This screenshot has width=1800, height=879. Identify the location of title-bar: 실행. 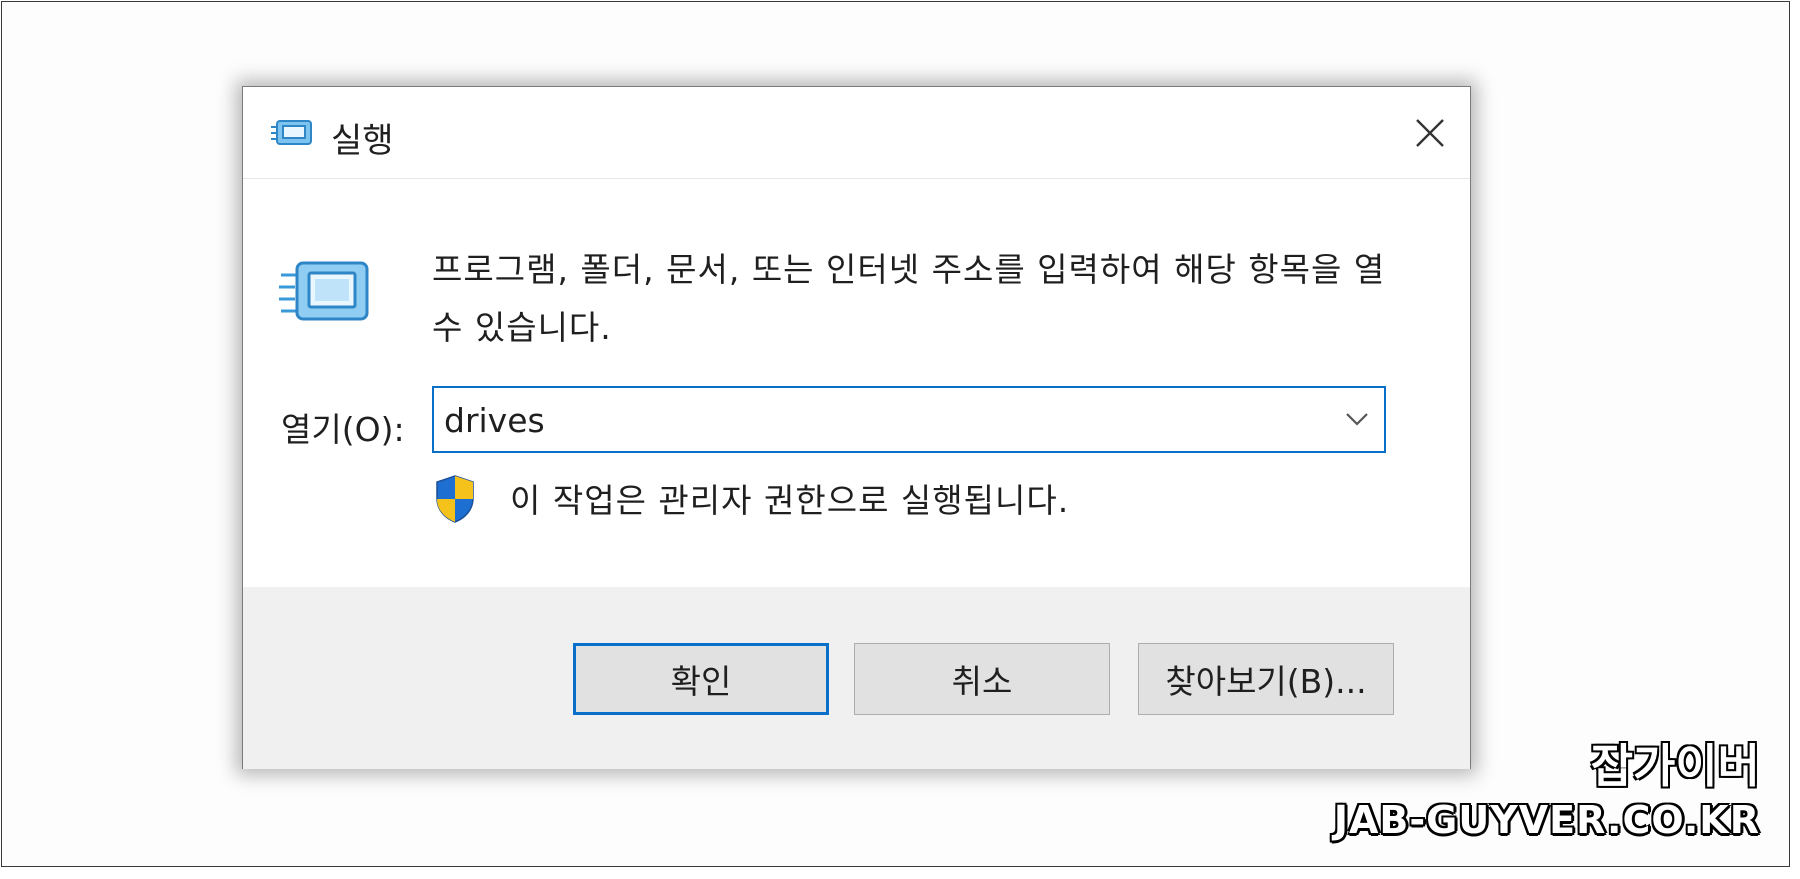
(856, 133).